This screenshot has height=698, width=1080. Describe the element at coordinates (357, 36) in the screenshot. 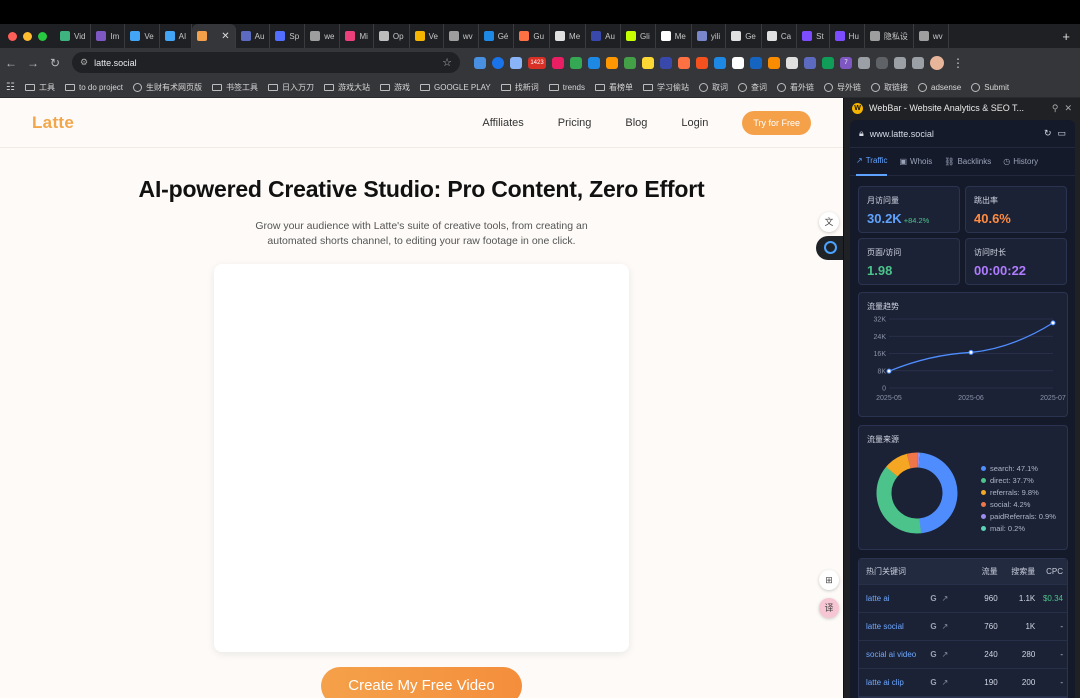

I see `browser-tab: Mi` at that location.